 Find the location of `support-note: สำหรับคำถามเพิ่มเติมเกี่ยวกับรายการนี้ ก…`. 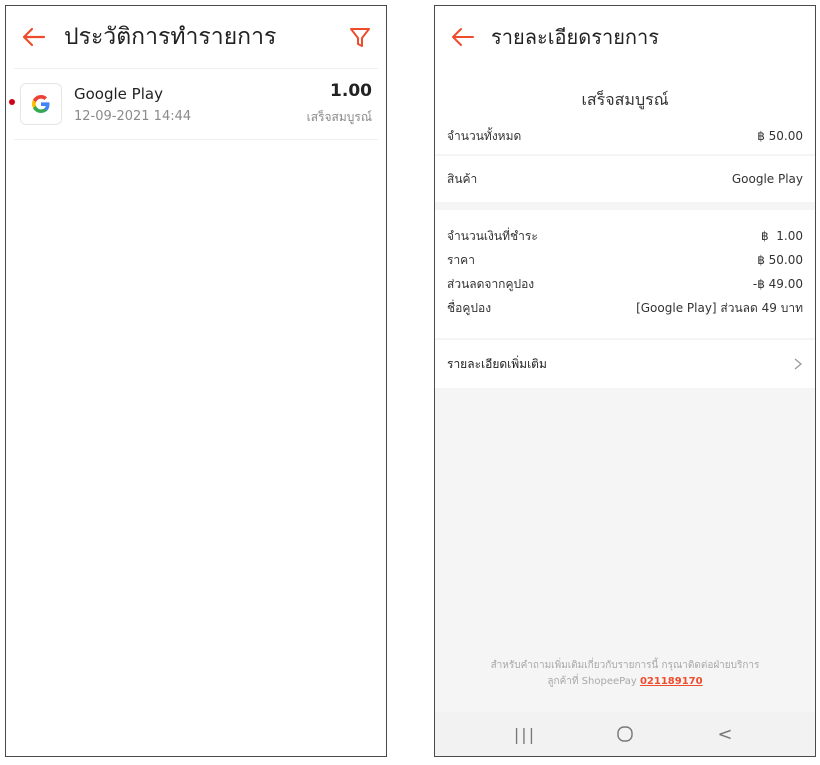

support-note: สำหรับคำถามเพิ่มเติมเกี่ยวกับรายการนี้ ก… is located at coordinates (625, 674).